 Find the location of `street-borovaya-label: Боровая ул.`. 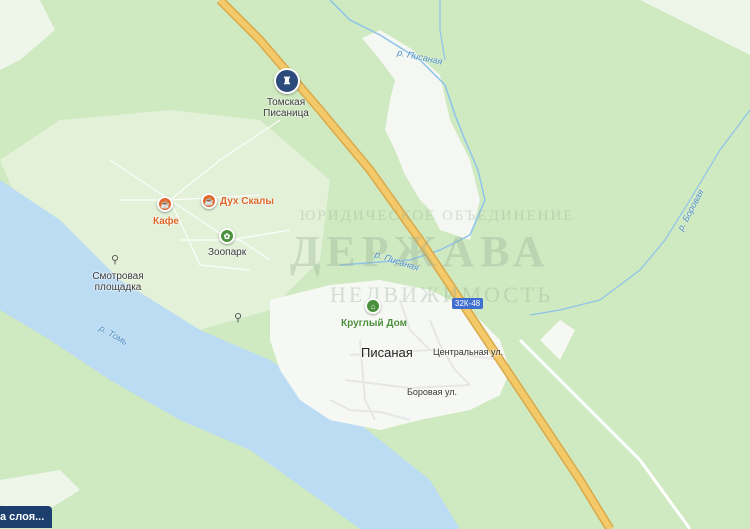

street-borovaya-label: Боровая ул. is located at coordinates (432, 392).